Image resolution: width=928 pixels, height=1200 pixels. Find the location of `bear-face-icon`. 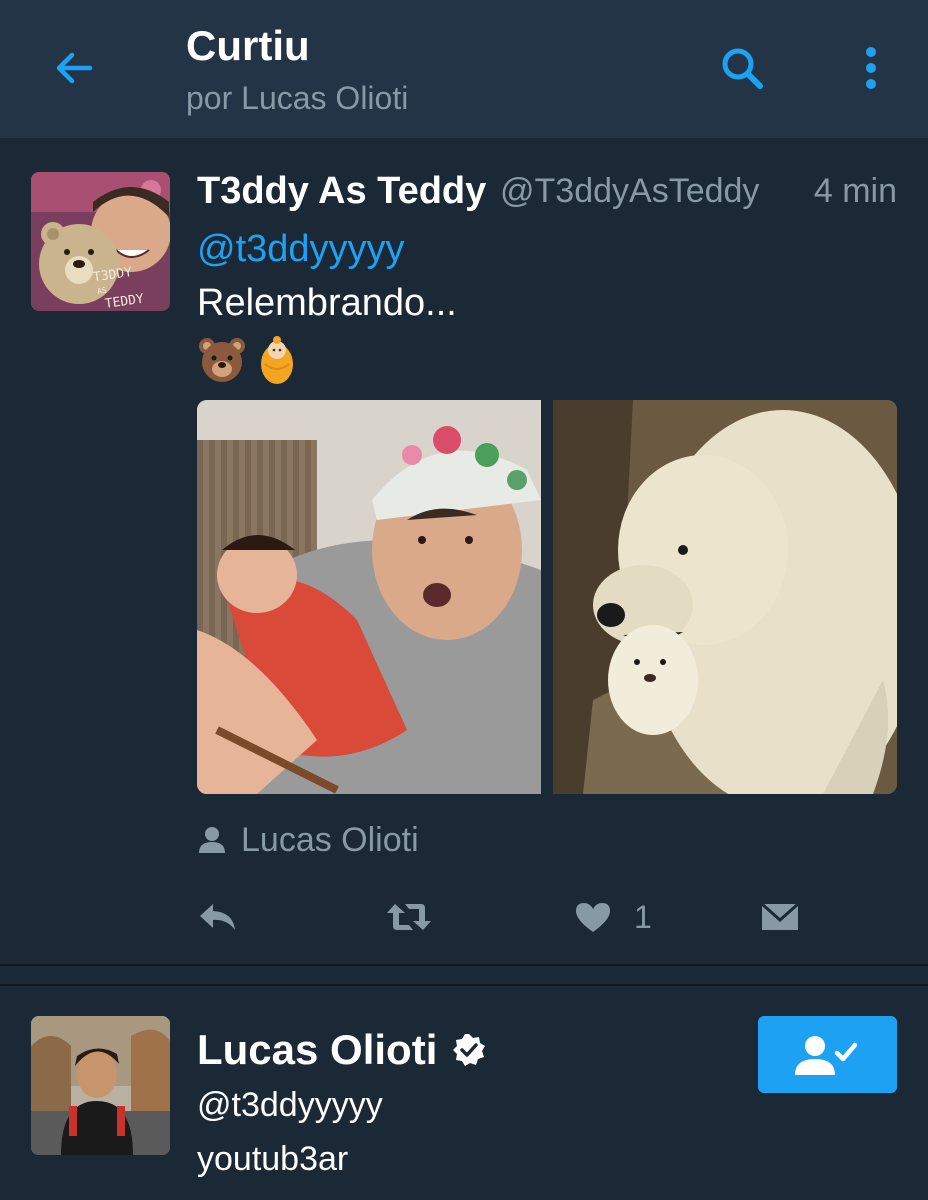

bear-face-icon is located at coordinates (222, 360).